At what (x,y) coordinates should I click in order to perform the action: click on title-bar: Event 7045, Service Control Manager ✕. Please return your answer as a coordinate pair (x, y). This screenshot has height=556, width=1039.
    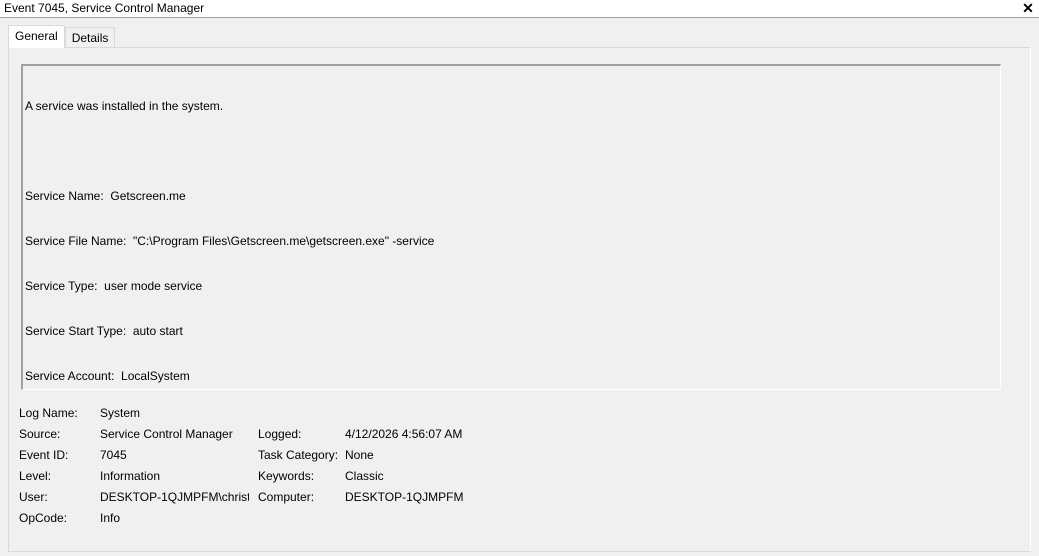
    Looking at the image, I should click on (519, 9).